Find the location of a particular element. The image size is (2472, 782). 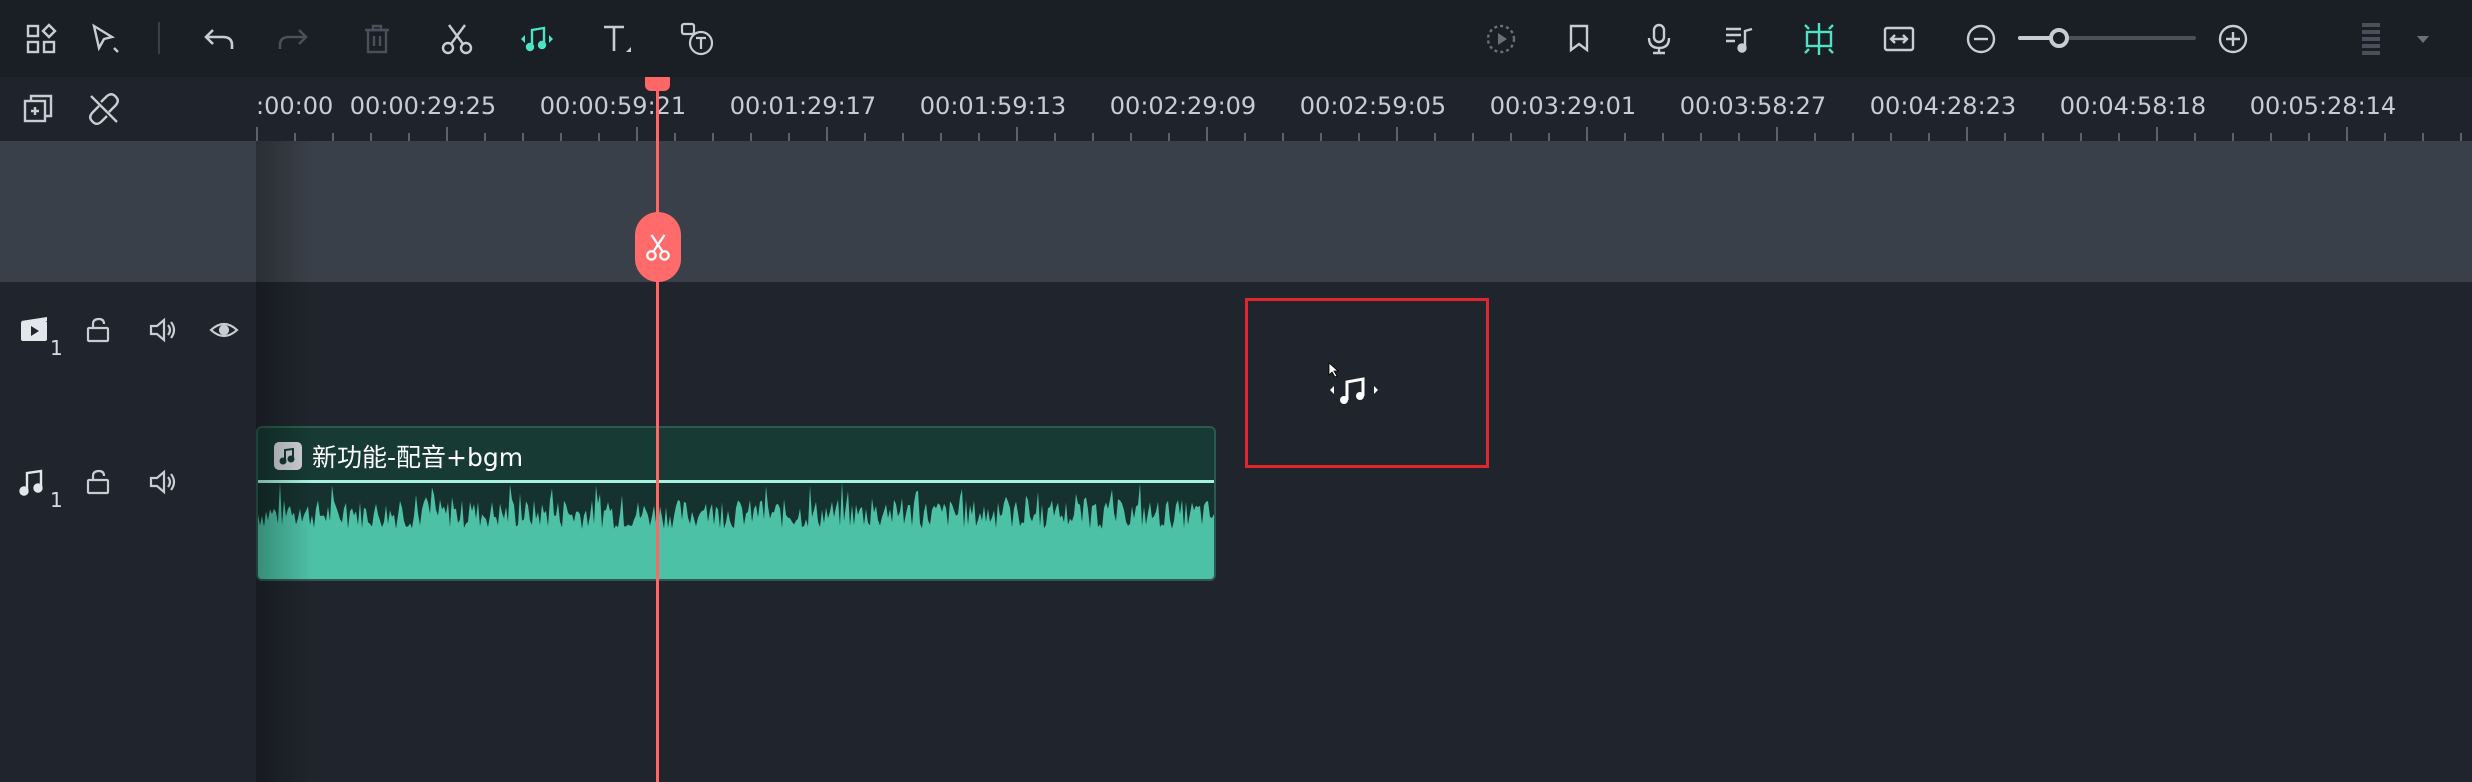

playhead-handle is located at coordinates (657, 84).